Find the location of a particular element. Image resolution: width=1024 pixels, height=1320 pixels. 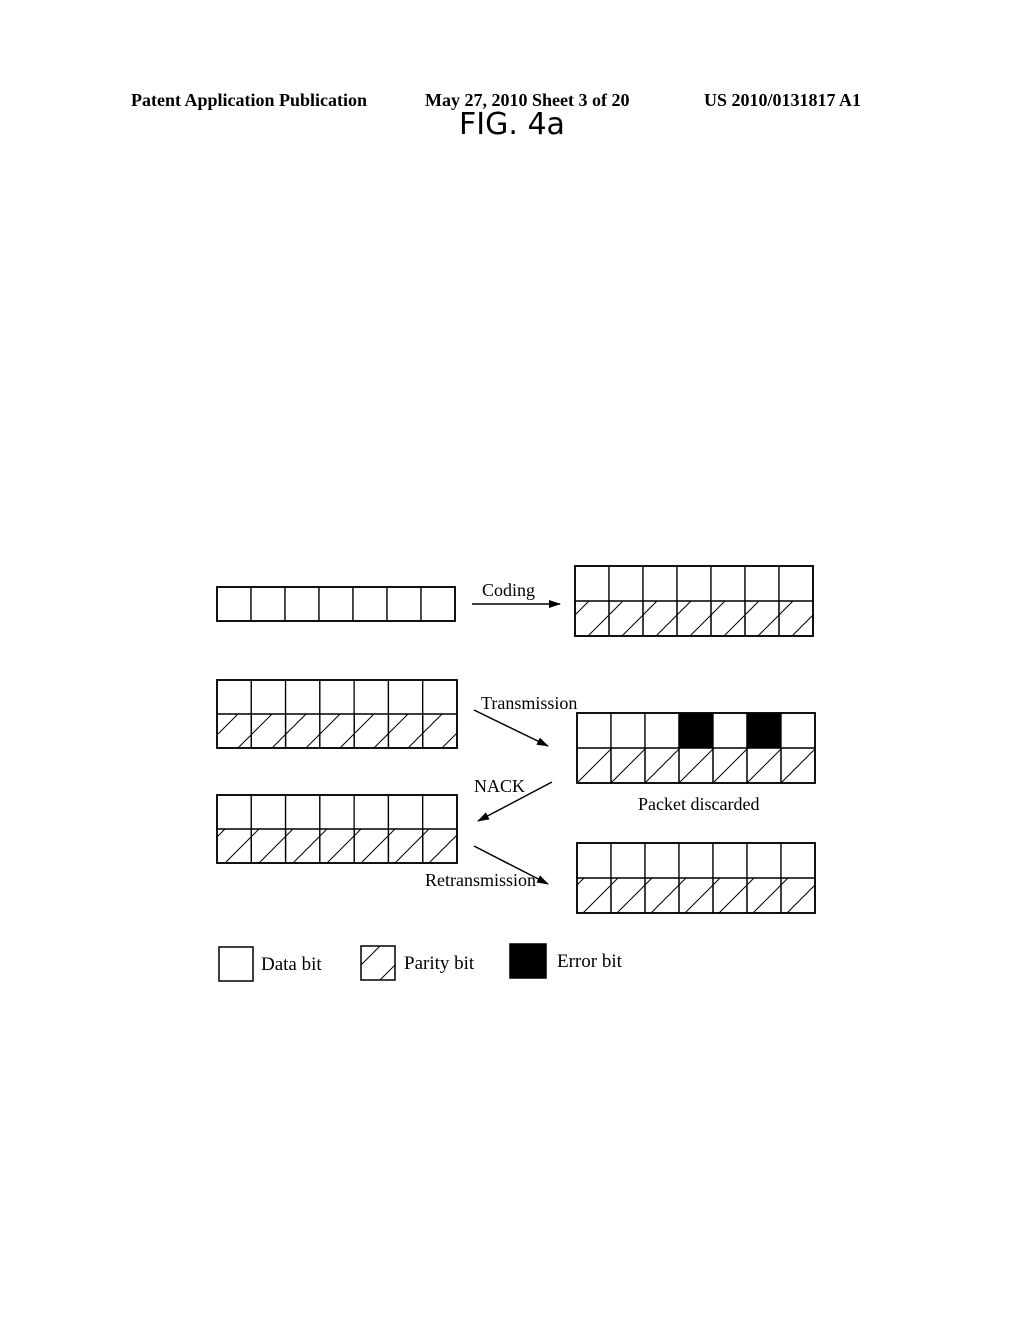

original-data-block is located at coordinates (336, 604).